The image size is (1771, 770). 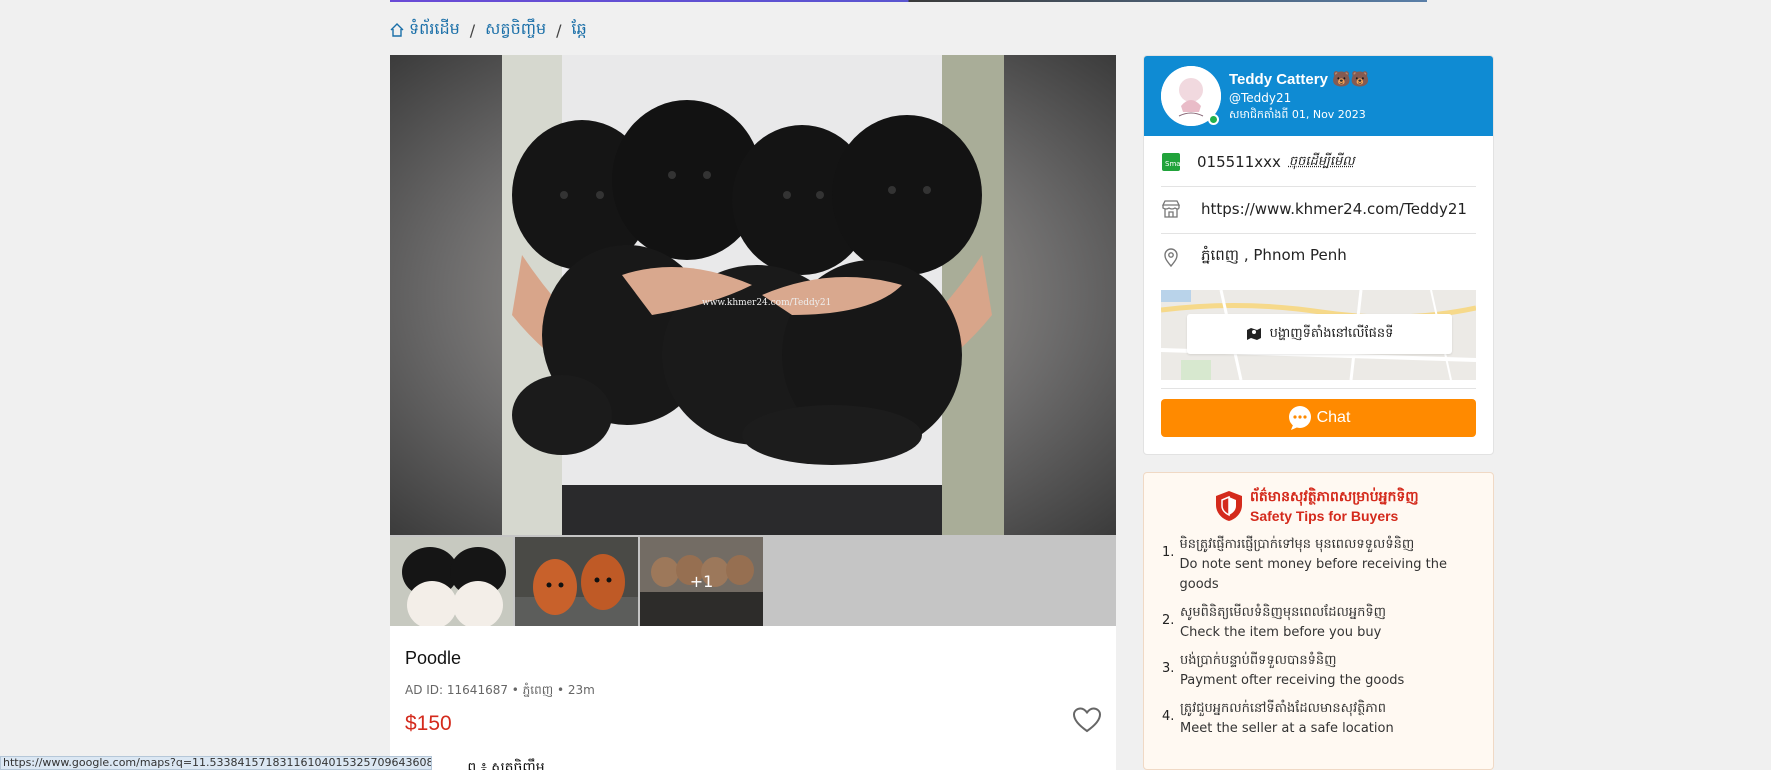 What do you see at coordinates (1322, 162) in the screenshot?
I see `reveal-phone-link: ចុចដើម្បីមើល` at bounding box center [1322, 162].